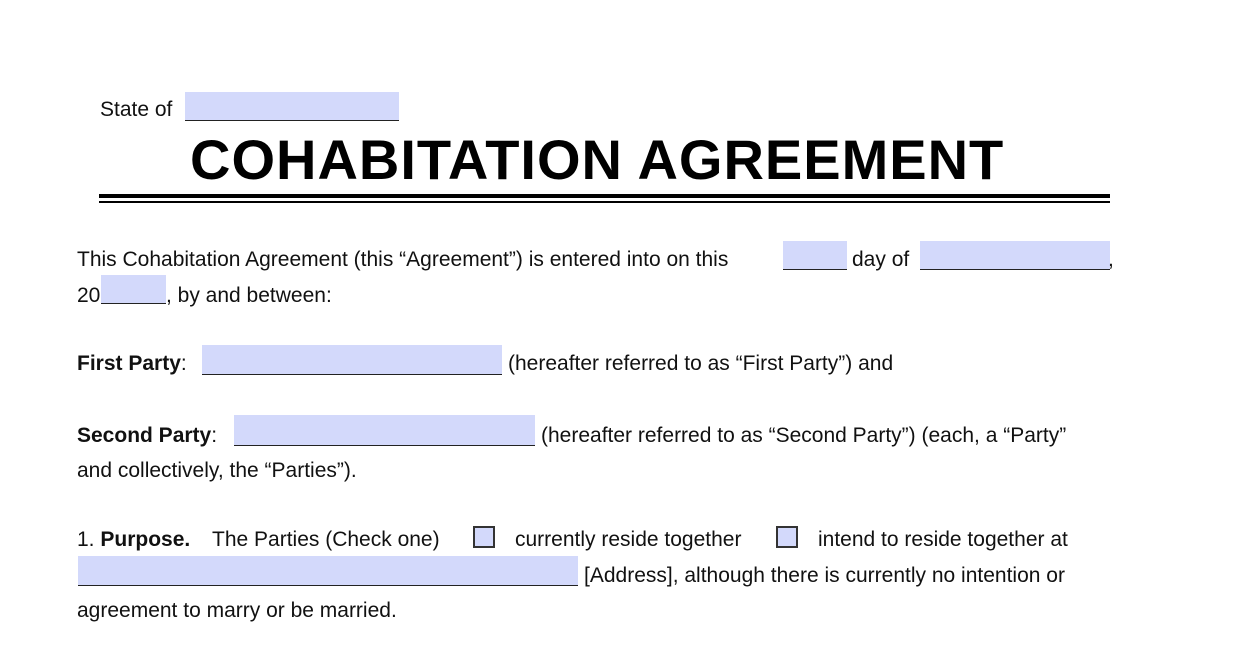  I want to click on day-field, so click(815, 255).